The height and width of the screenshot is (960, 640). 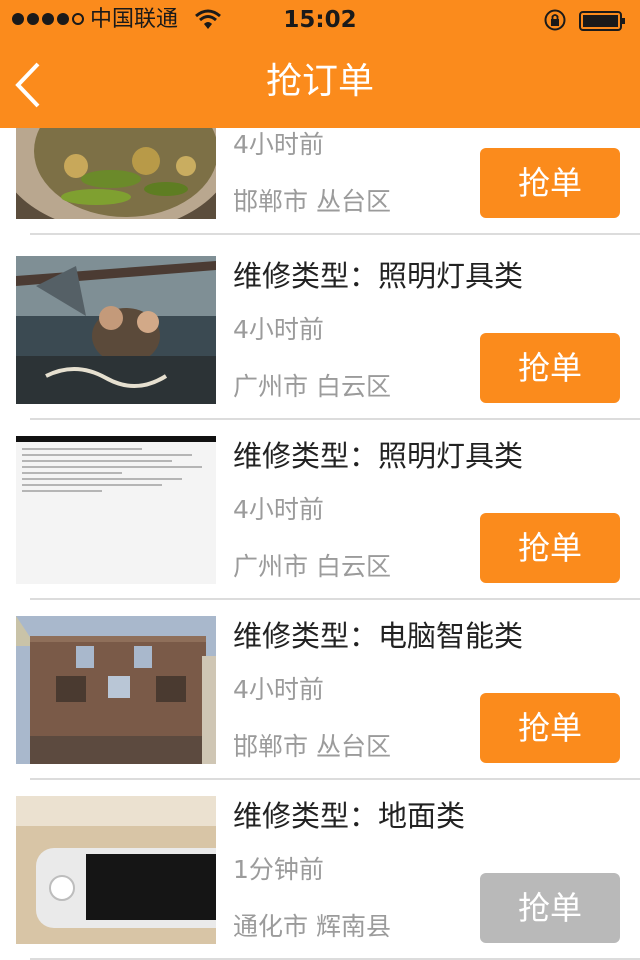 What do you see at coordinates (378, 636) in the screenshot?
I see `order-title: 维修类型：电脑智能类` at bounding box center [378, 636].